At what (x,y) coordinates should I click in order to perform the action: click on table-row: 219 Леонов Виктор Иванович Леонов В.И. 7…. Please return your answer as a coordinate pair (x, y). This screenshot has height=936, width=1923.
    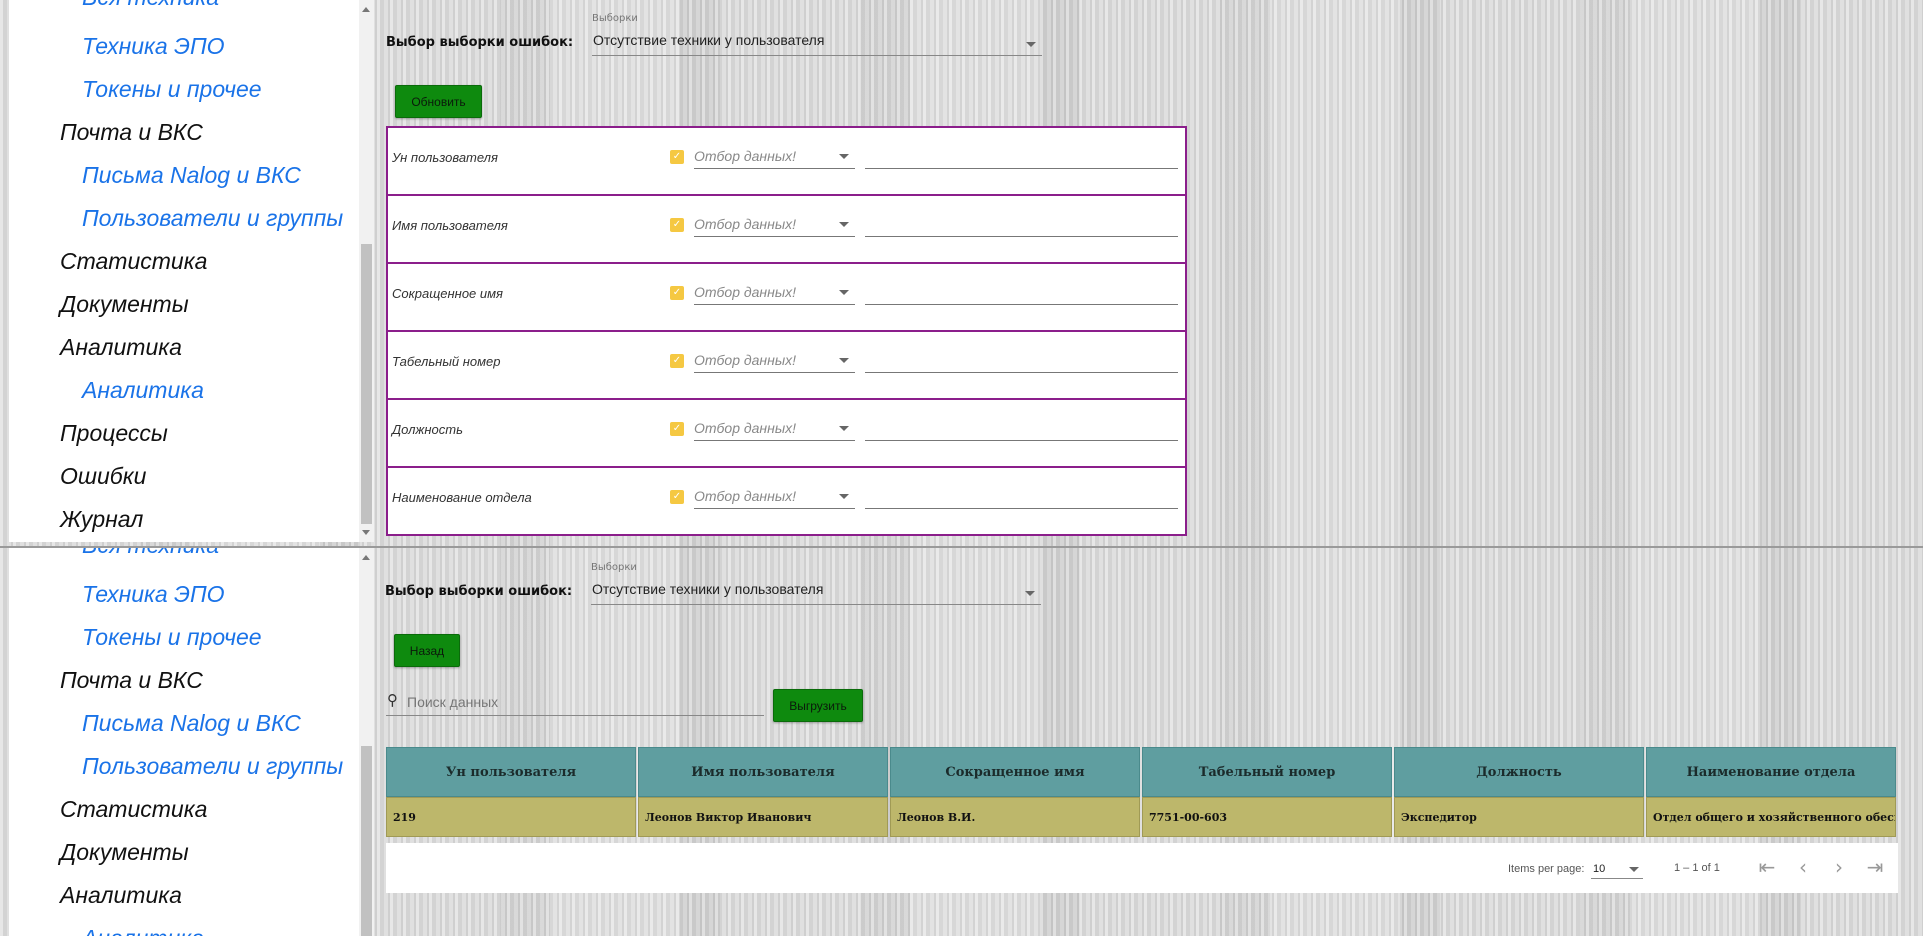
    Looking at the image, I should click on (1142, 817).